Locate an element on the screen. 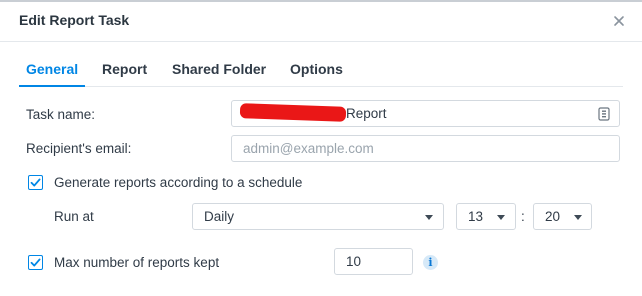 The width and height of the screenshot is (642, 296). max-reports-input: 10 is located at coordinates (373, 261).